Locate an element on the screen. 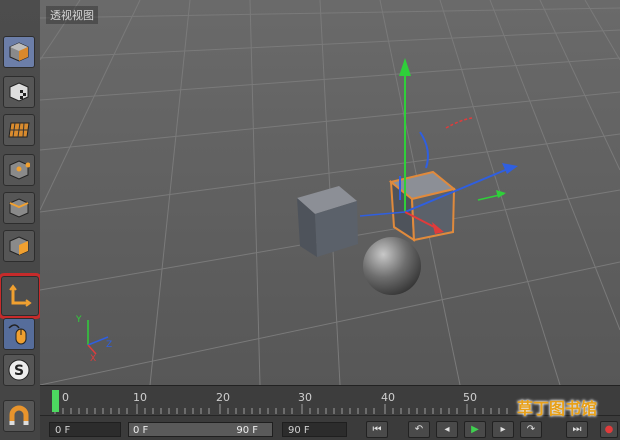 This screenshot has height=440, width=620. snap-s-icon: S is located at coordinates (19, 370).